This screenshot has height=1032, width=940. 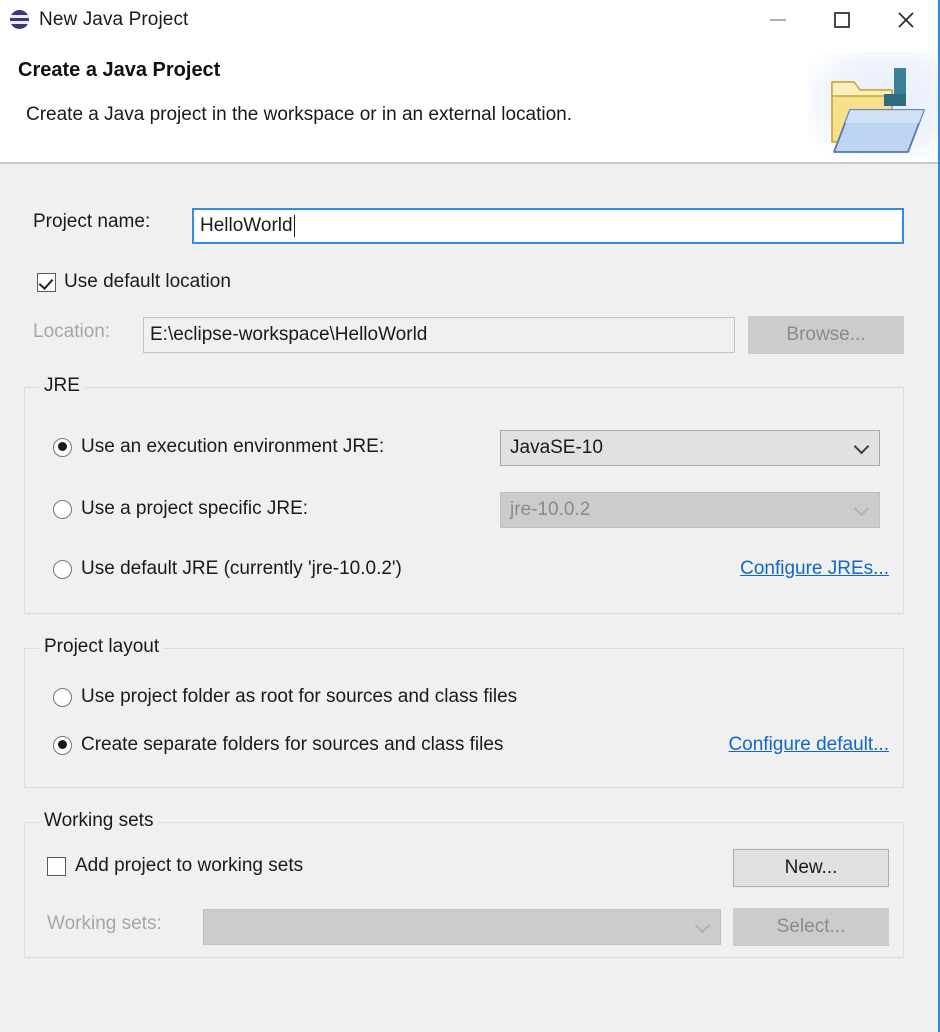 What do you see at coordinates (56, 866) in the screenshot?
I see `add-project-to-working-sets-checkbox` at bounding box center [56, 866].